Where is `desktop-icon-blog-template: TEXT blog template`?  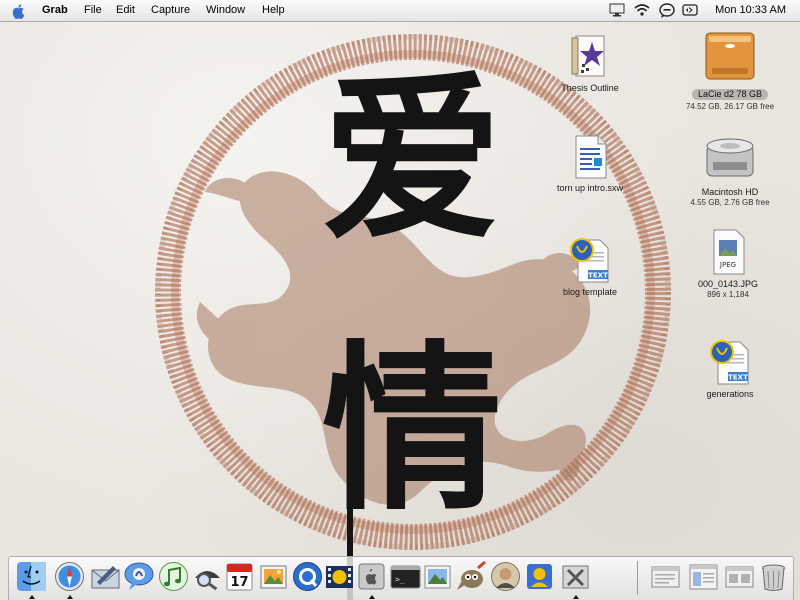 desktop-icon-blog-template: TEXT blog template is located at coordinates (590, 267).